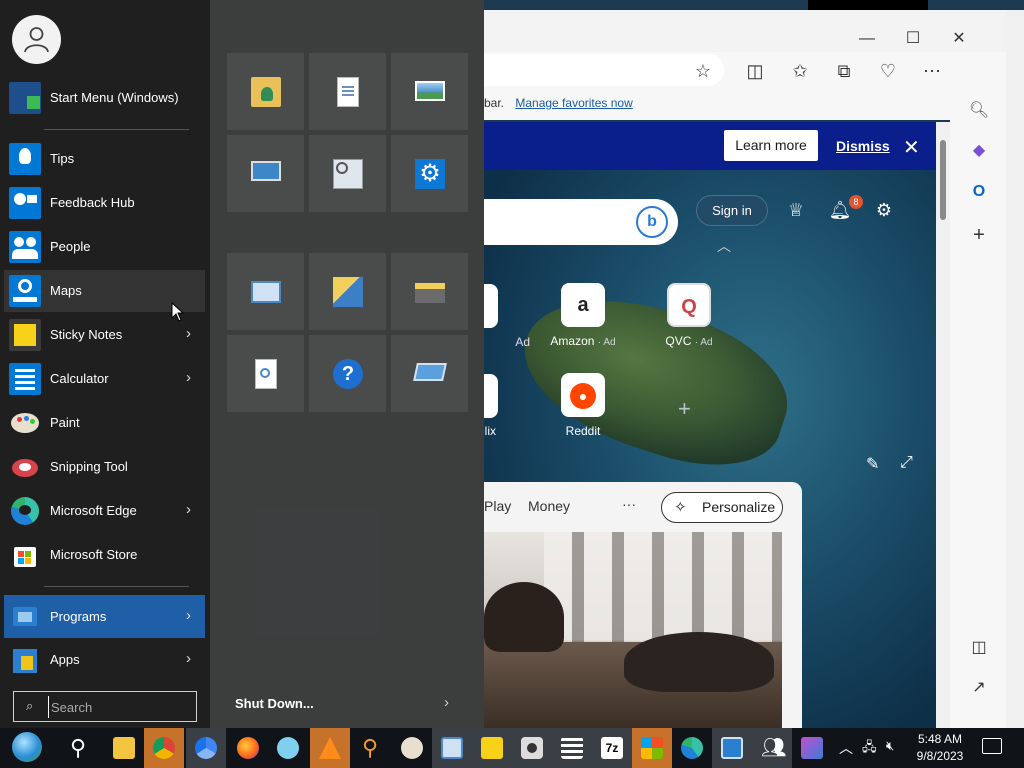  Describe the element at coordinates (104, 203) in the screenshot. I see `menu-item-feedback-hub: Feedback Hub` at that location.